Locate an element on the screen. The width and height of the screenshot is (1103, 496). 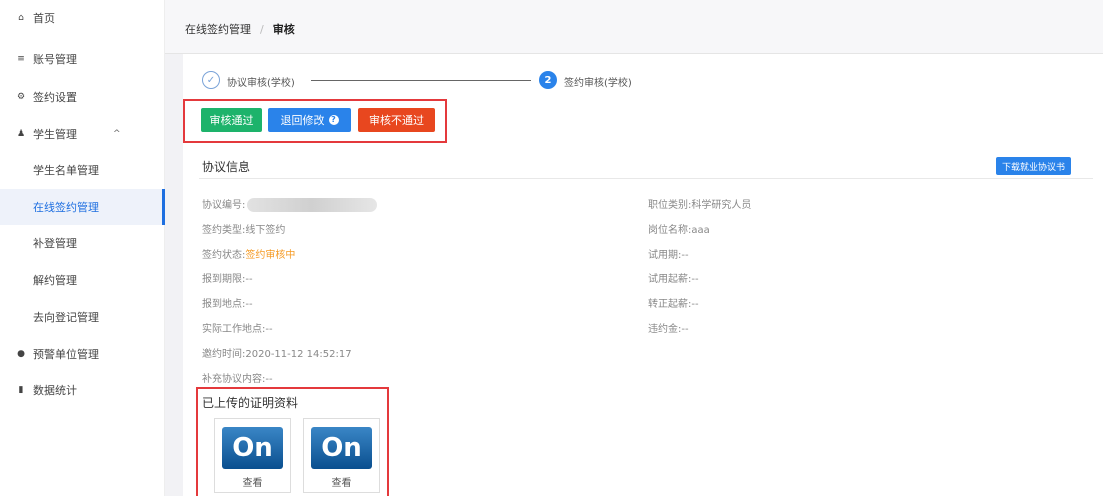
sidebar-item-destination: 去向登记管理 is located at coordinates (82, 317).